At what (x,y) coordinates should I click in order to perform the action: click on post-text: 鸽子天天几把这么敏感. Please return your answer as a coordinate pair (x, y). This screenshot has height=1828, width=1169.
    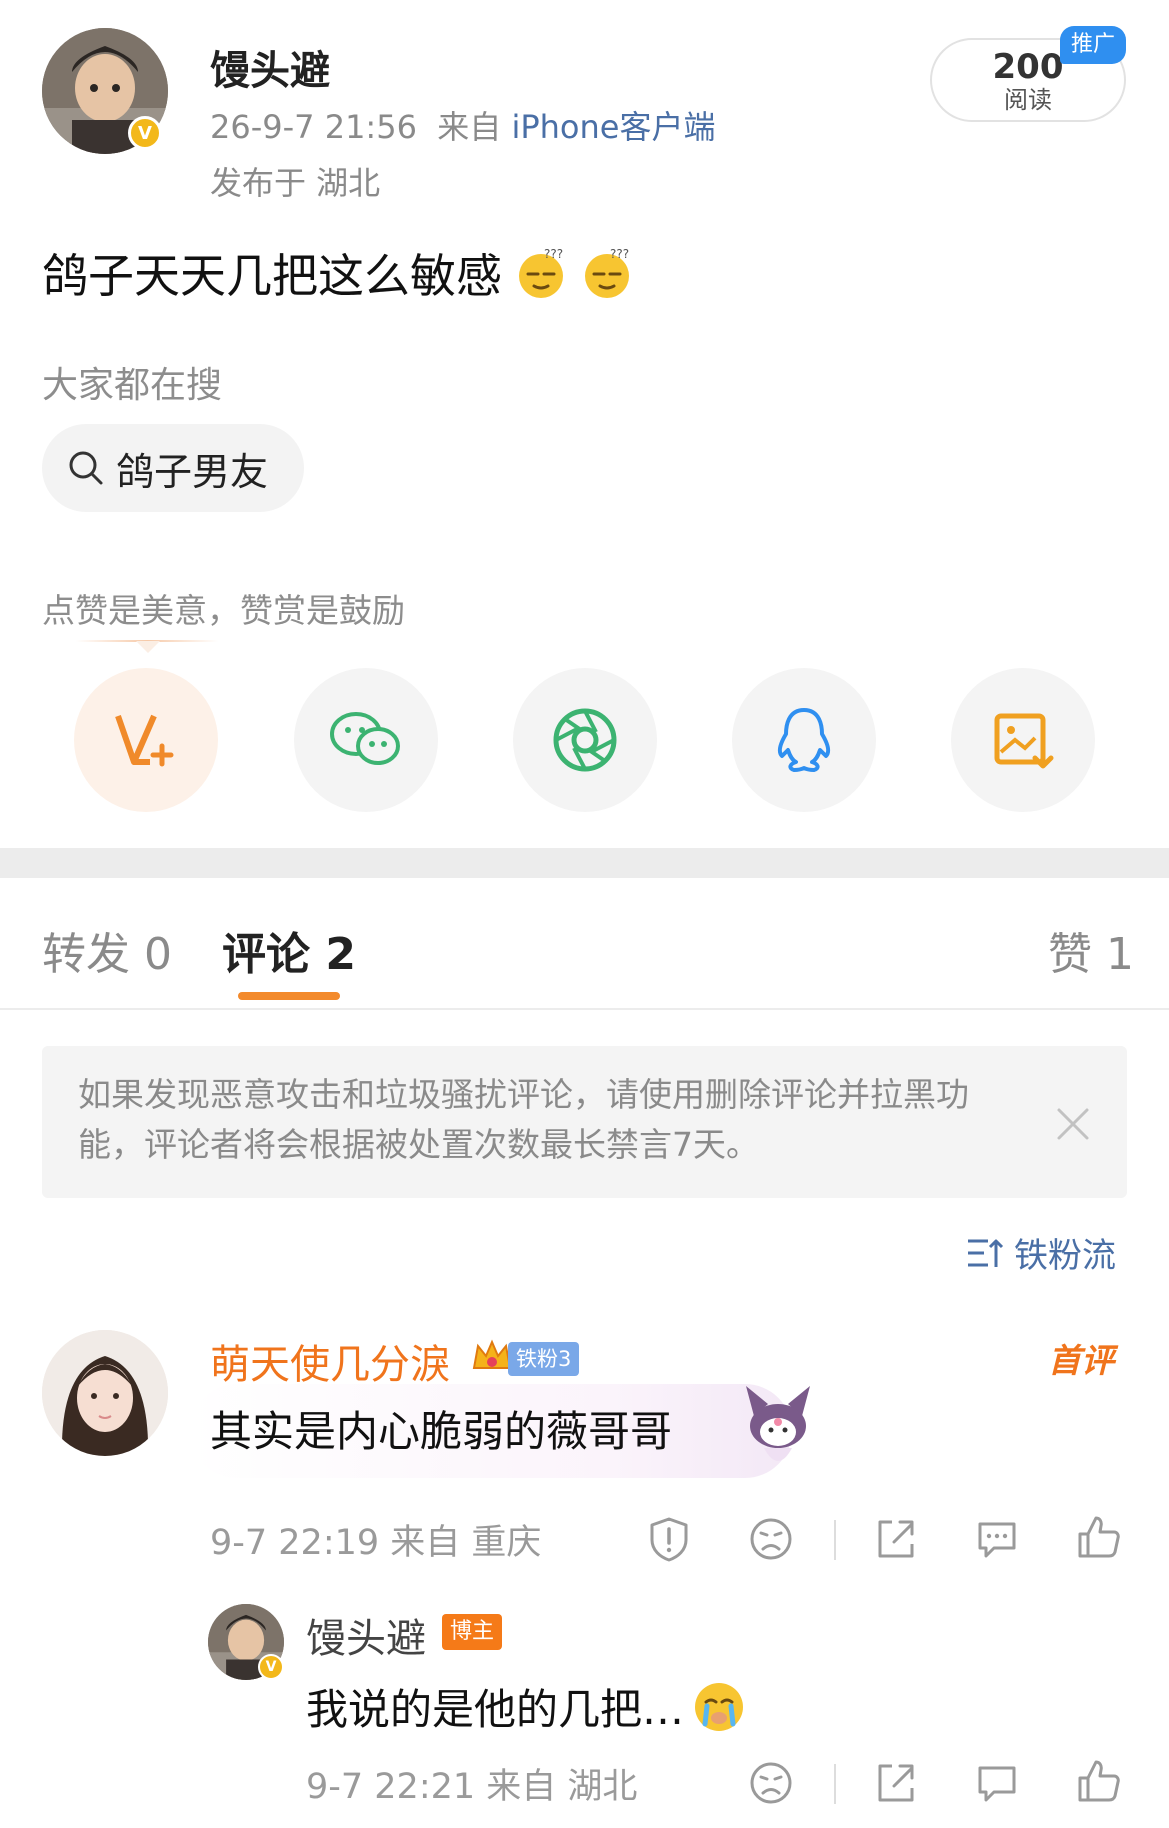
    Looking at the image, I should click on (272, 276).